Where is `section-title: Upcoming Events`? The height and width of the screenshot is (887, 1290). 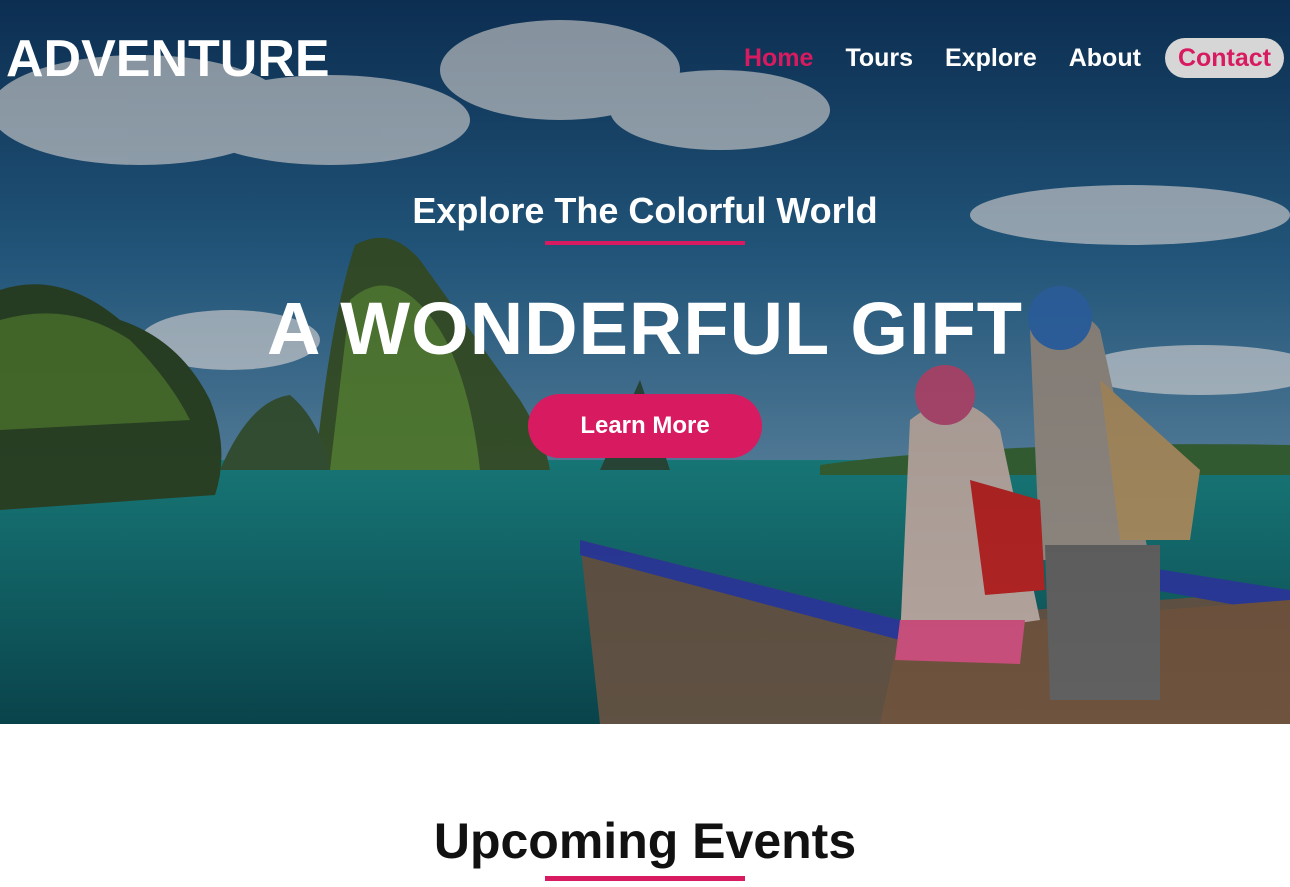
section-title: Upcoming Events is located at coordinates (645, 841).